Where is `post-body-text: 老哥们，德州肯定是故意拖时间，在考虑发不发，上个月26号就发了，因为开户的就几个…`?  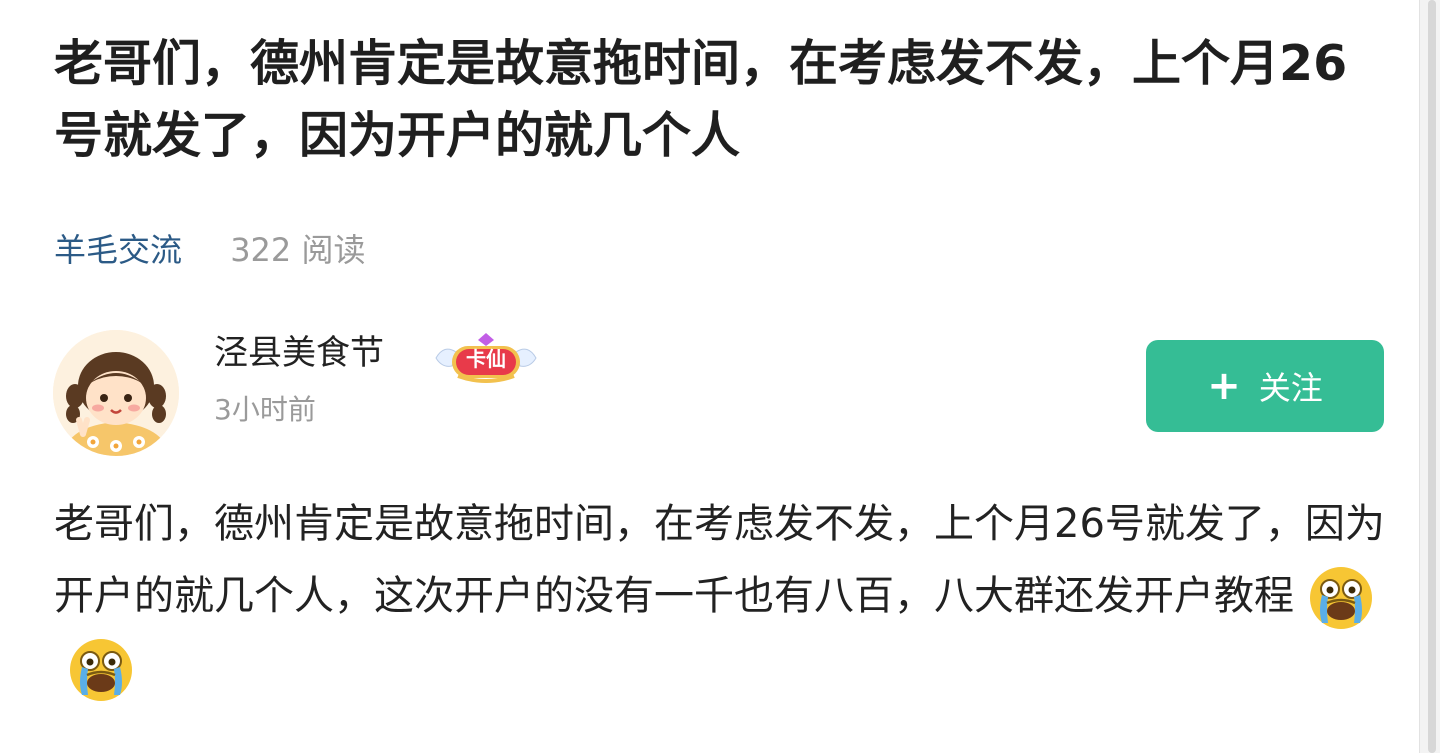 post-body-text: 老哥们，德州肯定是故意拖时间，在考虑发不发，上个月26号就发了，因为开户的就几个… is located at coordinates (719, 560).